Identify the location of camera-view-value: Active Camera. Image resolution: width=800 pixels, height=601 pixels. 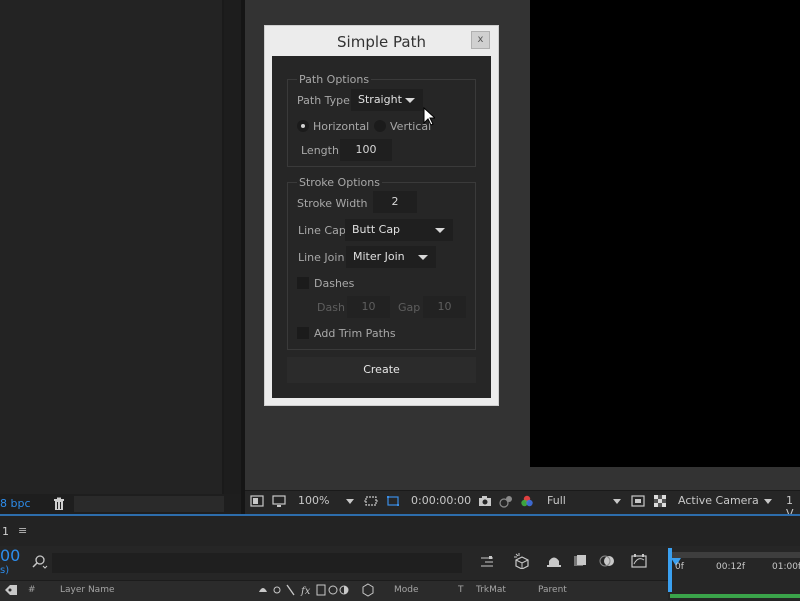
(718, 500).